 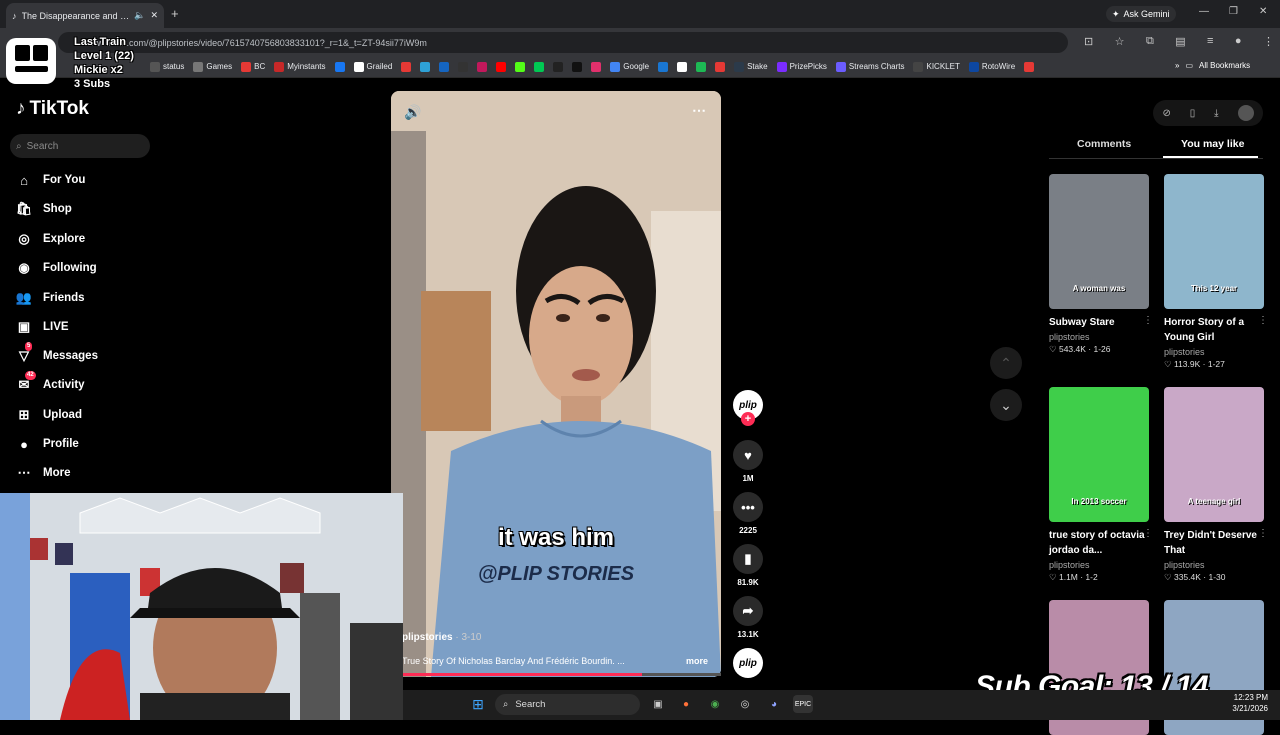 What do you see at coordinates (1104, 144) in the screenshot?
I see `tab-comments: Comments` at bounding box center [1104, 144].